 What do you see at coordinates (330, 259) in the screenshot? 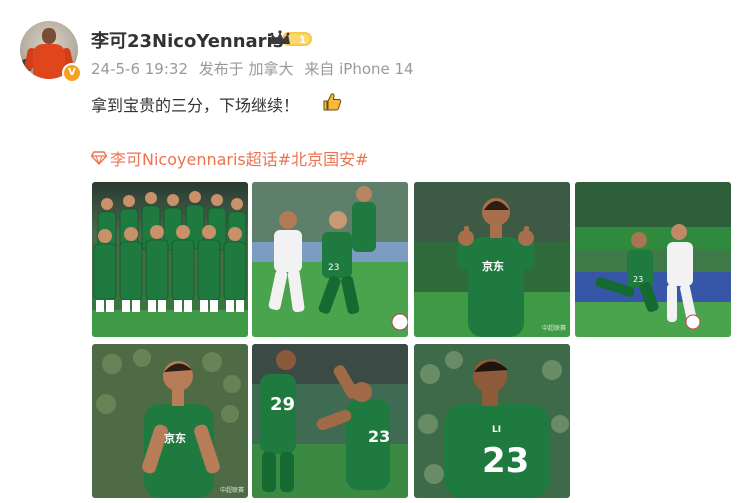
I see `photo-match-tackle: 23` at bounding box center [330, 259].